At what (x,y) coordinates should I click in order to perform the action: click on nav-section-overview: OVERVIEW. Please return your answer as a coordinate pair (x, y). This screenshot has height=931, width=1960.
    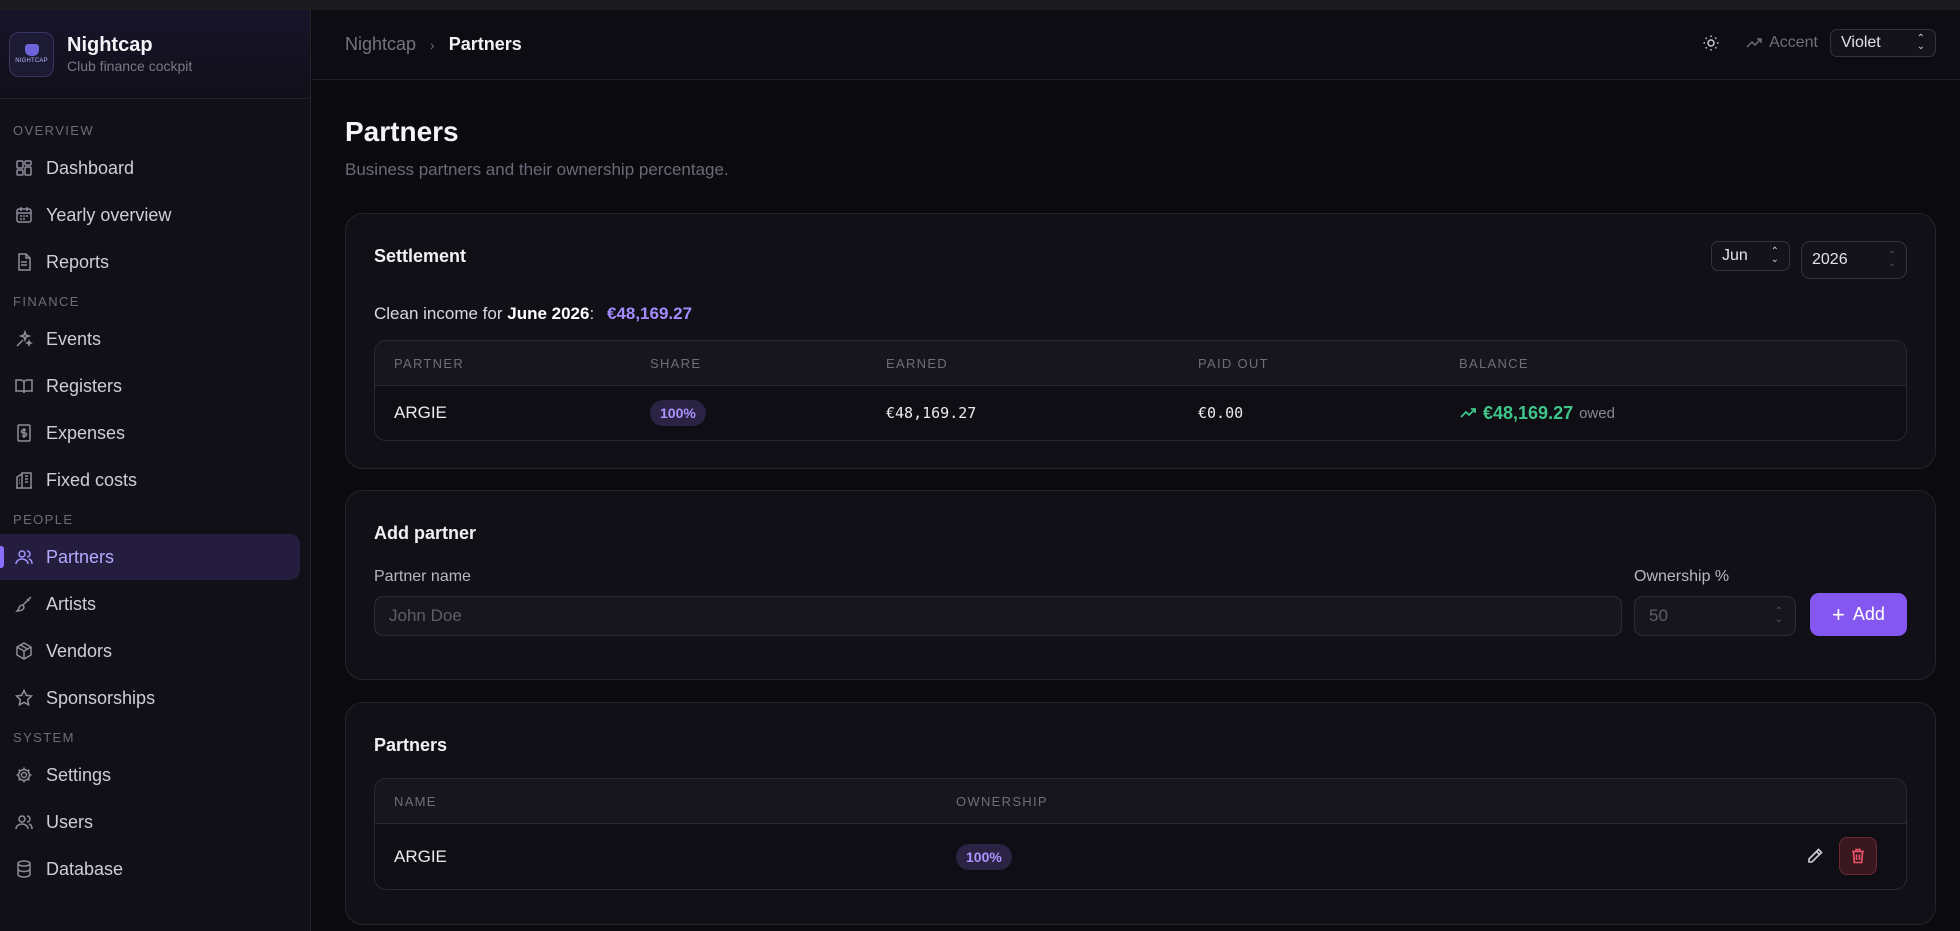
    Looking at the image, I should click on (54, 130).